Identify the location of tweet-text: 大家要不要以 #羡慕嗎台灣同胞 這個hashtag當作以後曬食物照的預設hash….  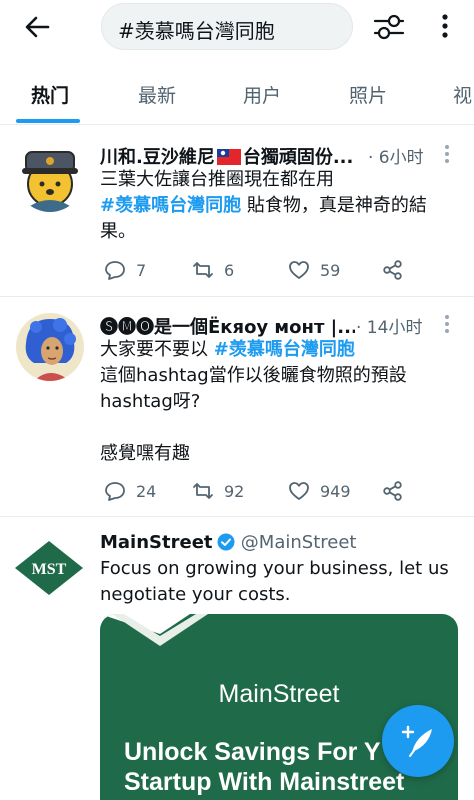
(253, 401).